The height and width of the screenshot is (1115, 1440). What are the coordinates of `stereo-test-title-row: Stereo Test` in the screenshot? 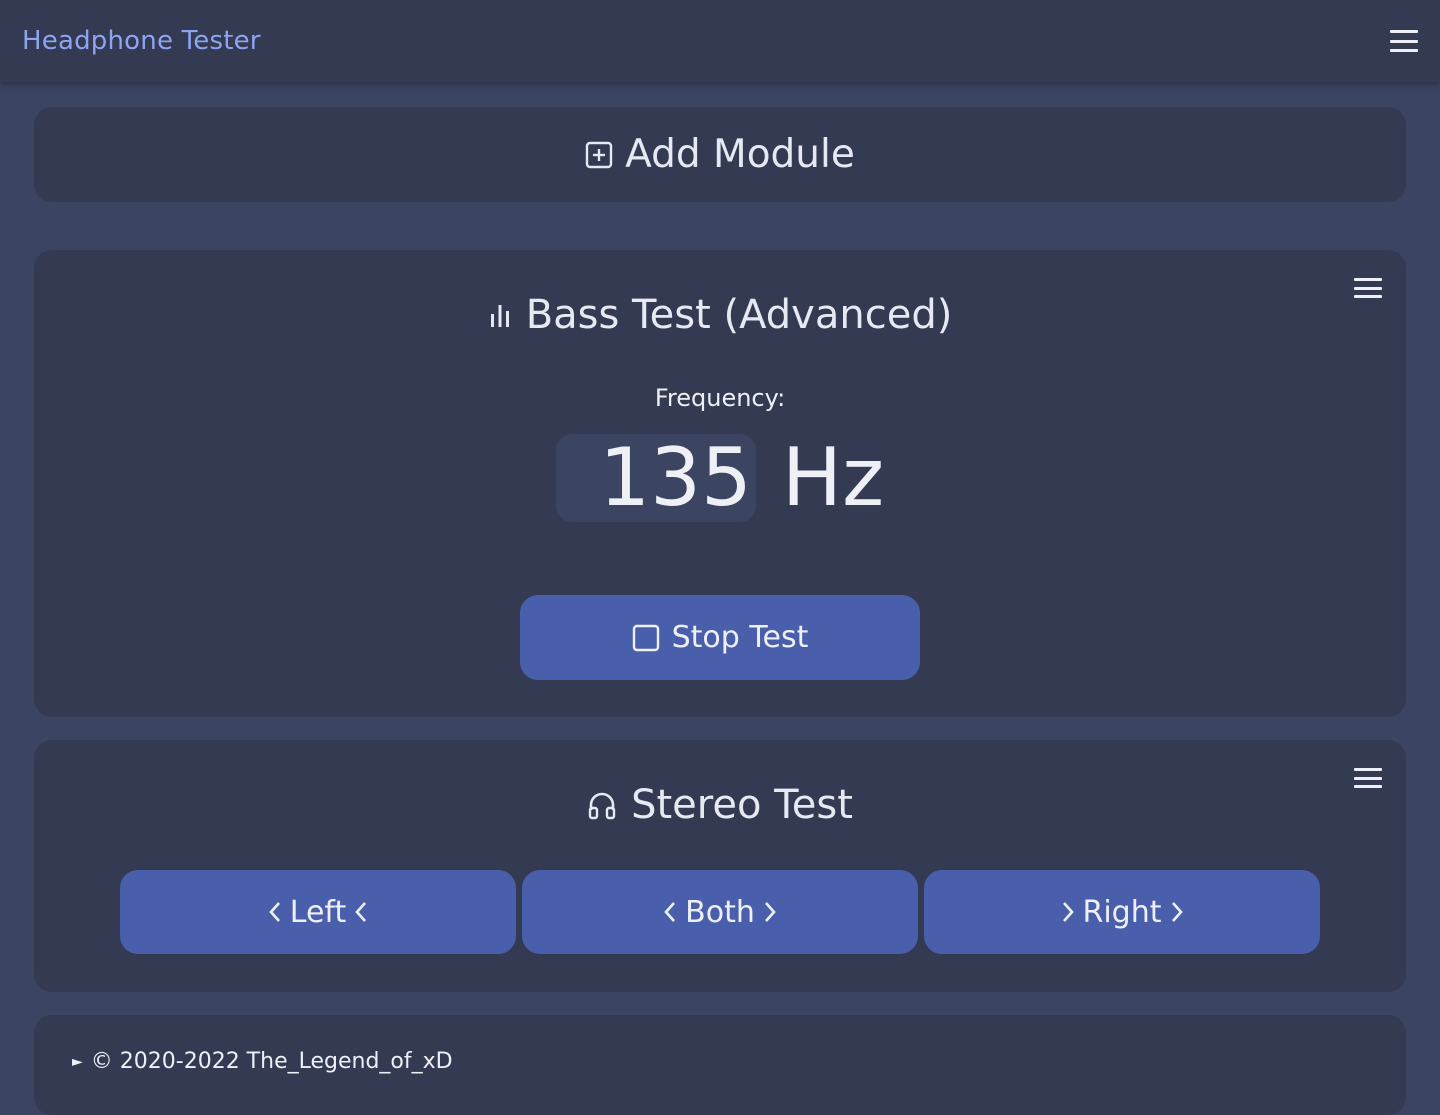 It's located at (720, 805).